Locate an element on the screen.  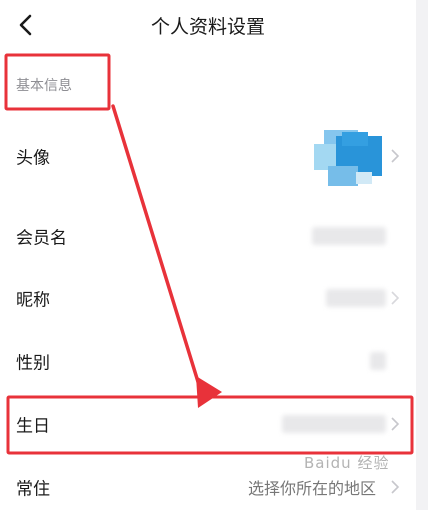
row-label: 昵称 is located at coordinates (33, 300).